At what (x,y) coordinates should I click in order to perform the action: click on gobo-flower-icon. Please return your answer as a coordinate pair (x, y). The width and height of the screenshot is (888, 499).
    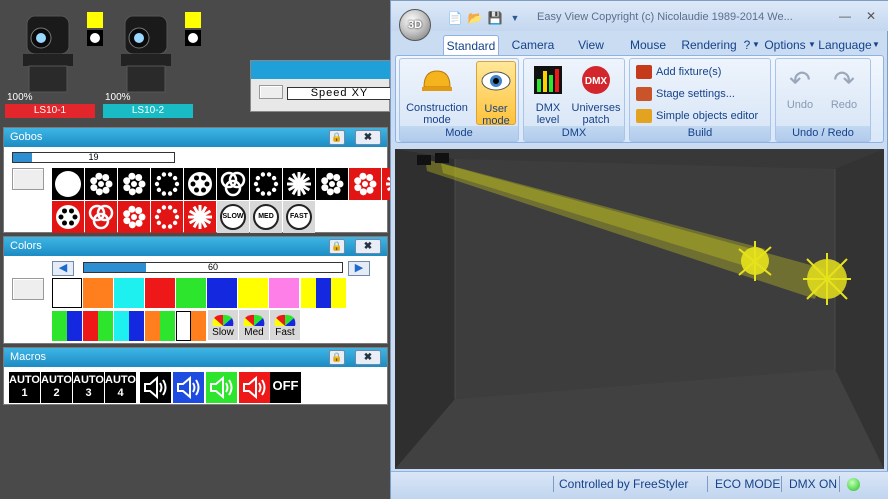
    Looking at the image, I should click on (332, 184).